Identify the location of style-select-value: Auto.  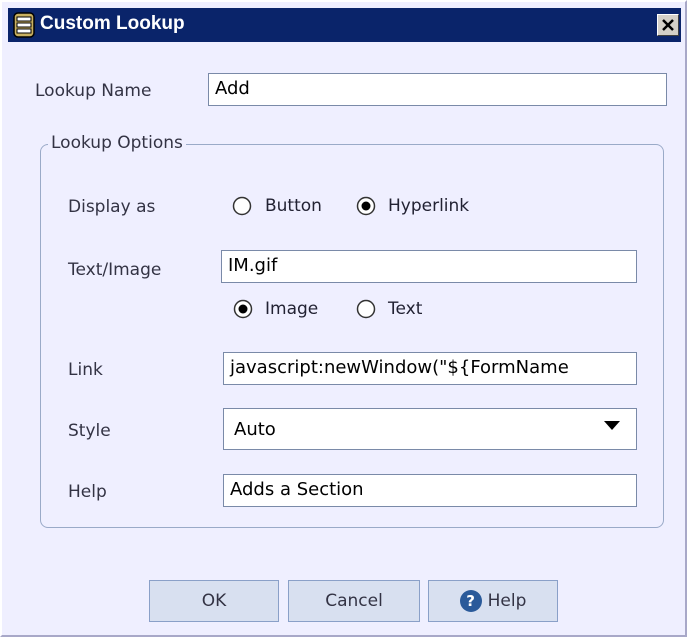
(255, 429).